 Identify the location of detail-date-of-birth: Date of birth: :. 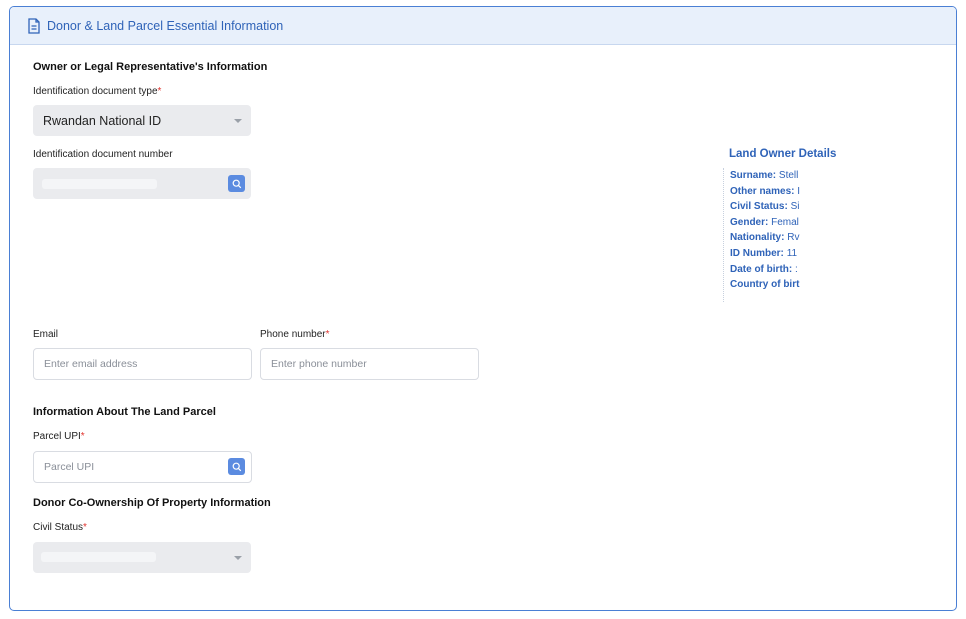
(764, 269).